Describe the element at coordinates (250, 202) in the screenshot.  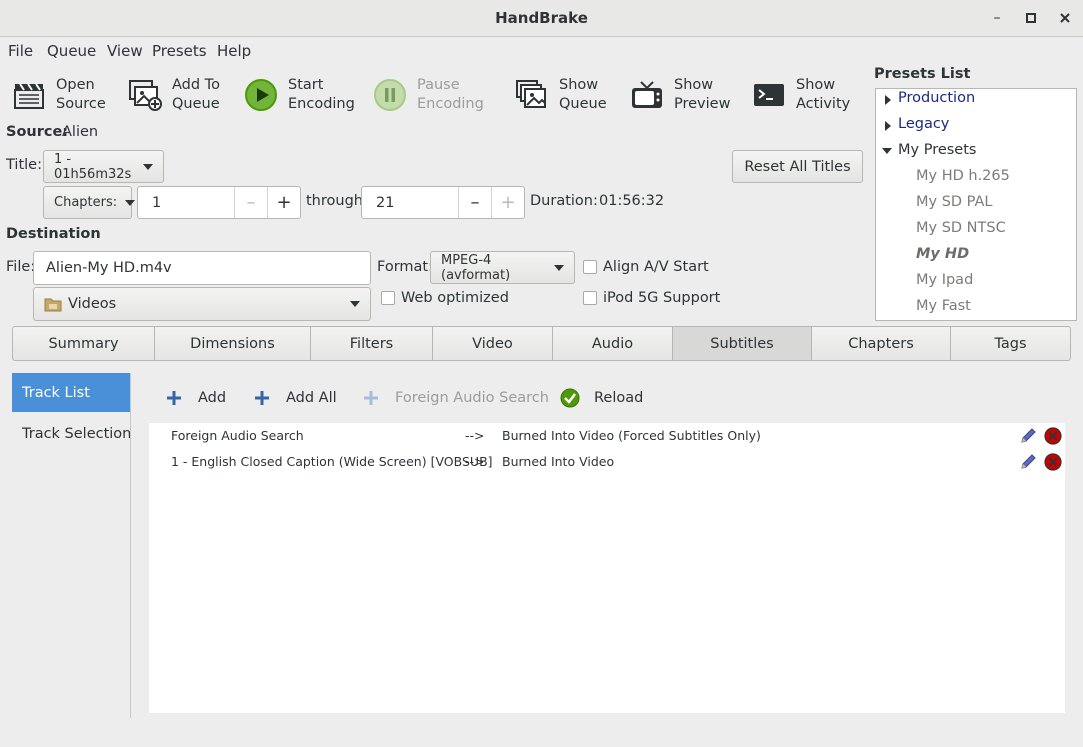
I see `chapter-start-decrement: –` at that location.